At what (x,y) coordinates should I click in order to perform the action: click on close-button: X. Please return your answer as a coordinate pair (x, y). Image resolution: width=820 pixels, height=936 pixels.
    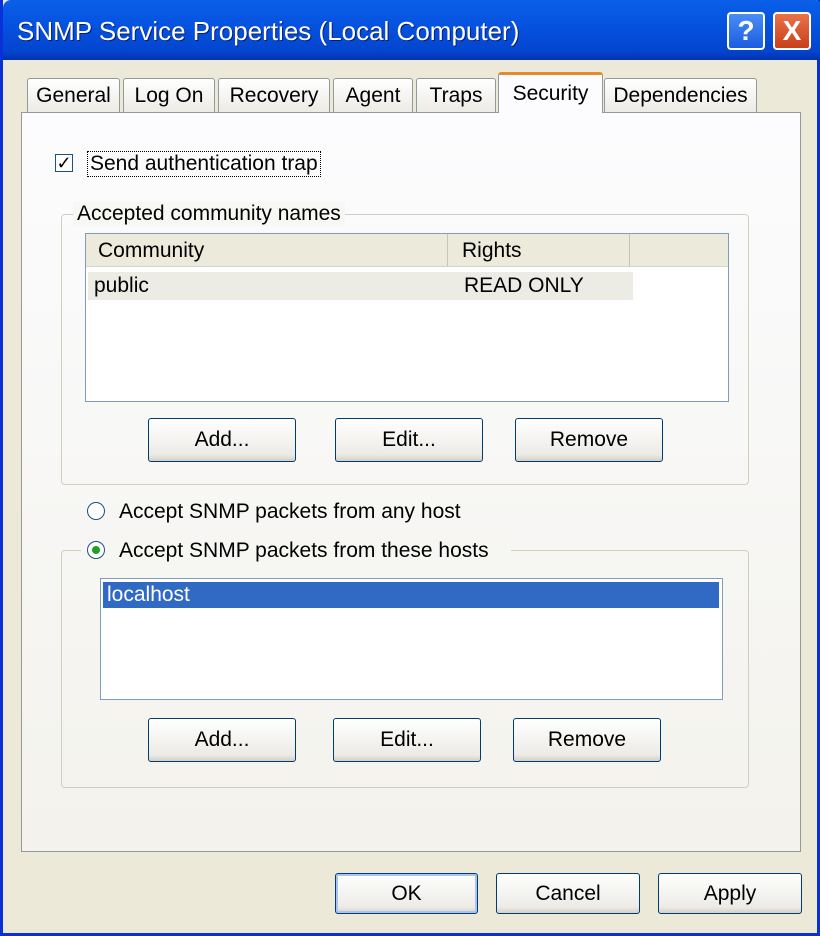
    Looking at the image, I should click on (792, 31).